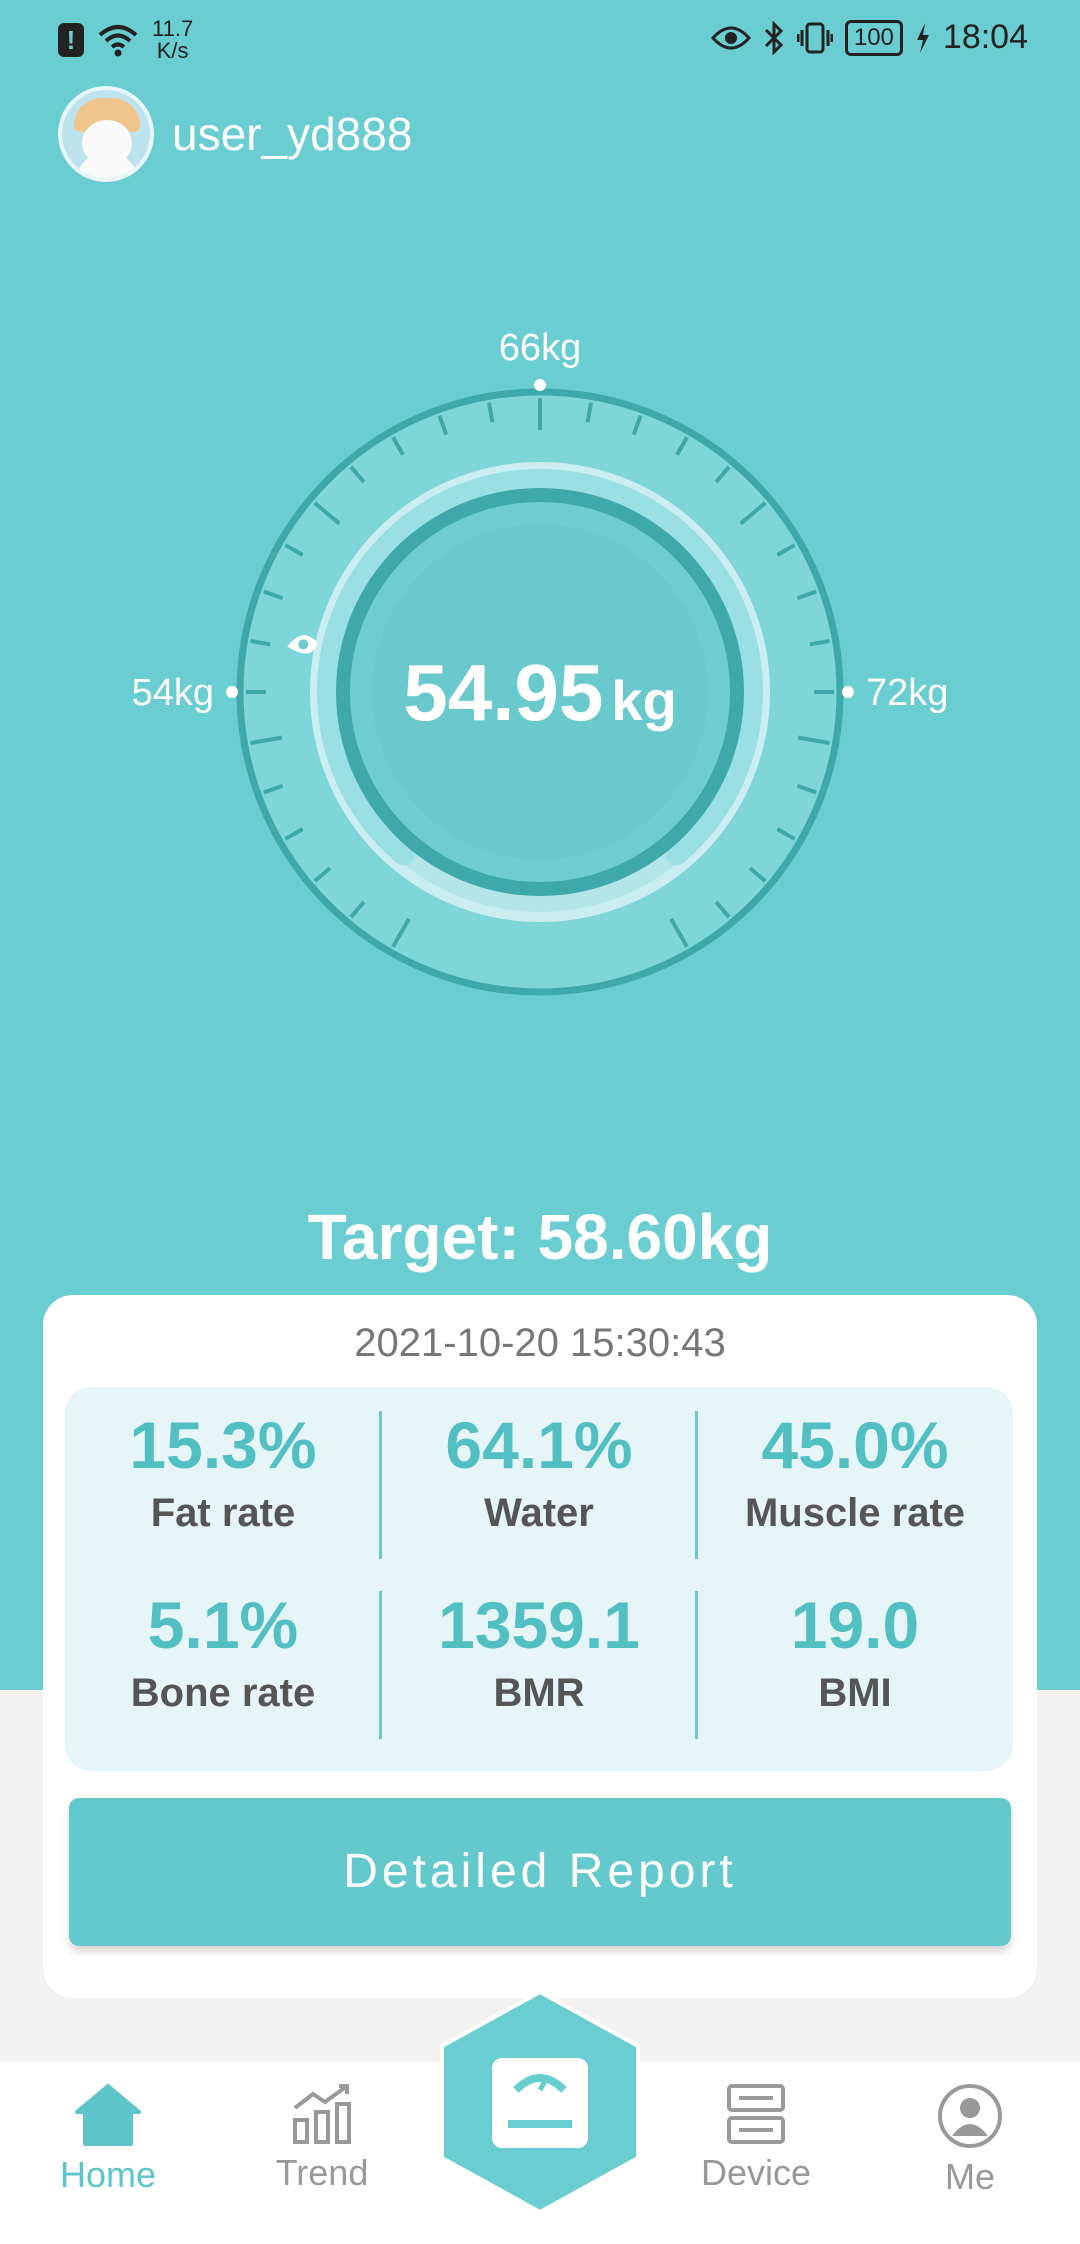 The height and width of the screenshot is (2244, 1080). What do you see at coordinates (223, 1513) in the screenshot?
I see `metric-label: Fat rate` at bounding box center [223, 1513].